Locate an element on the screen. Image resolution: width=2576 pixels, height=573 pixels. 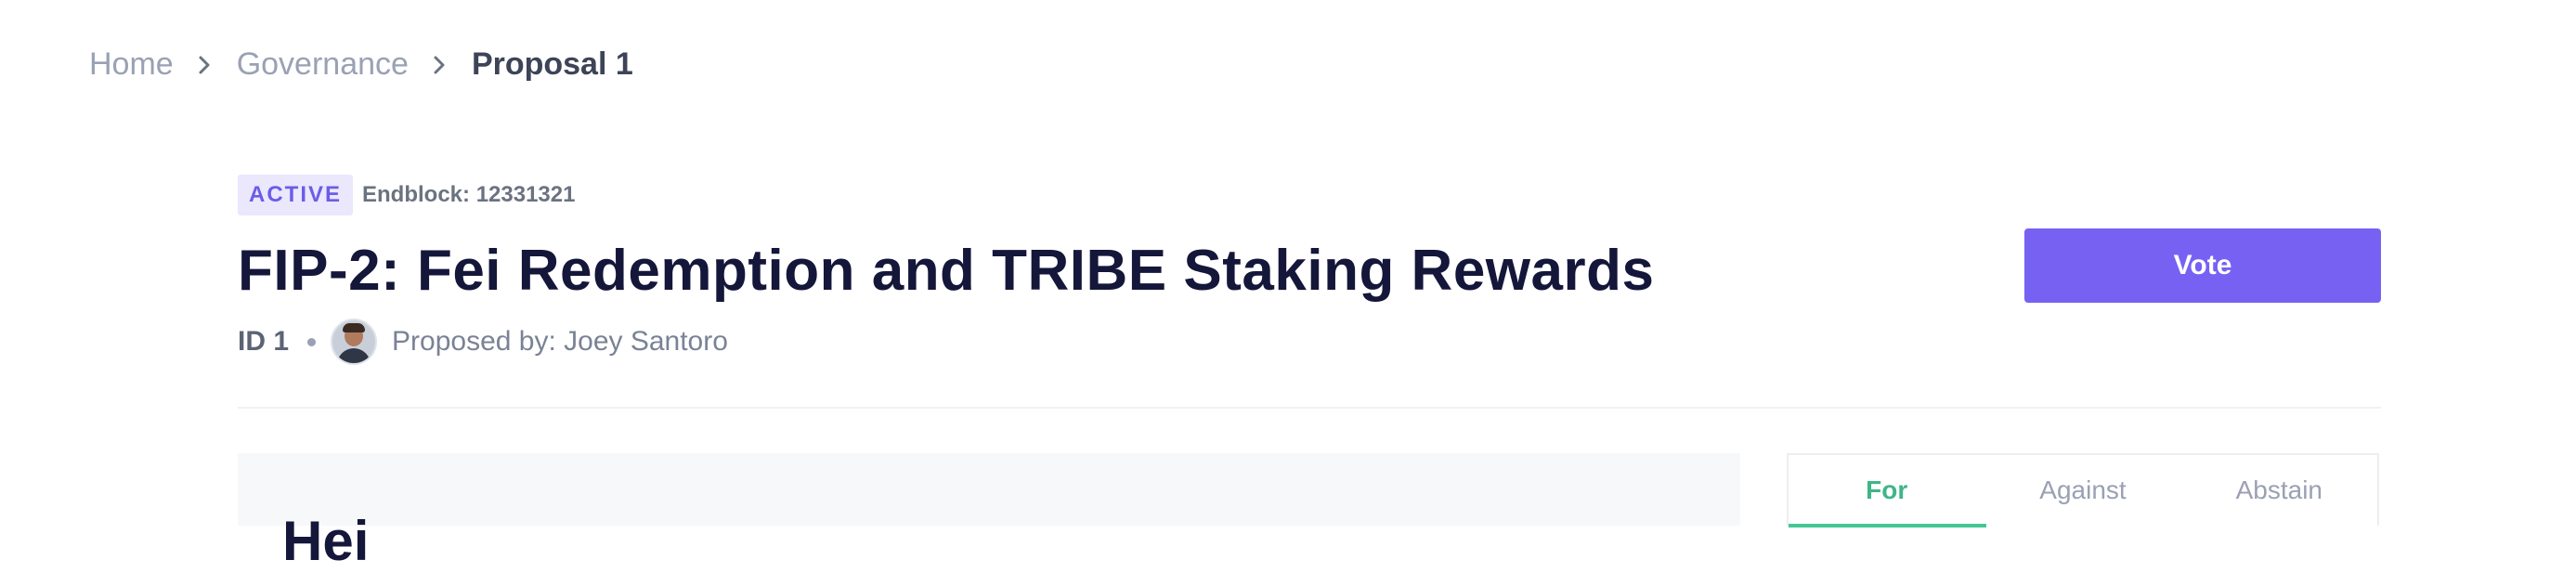
tab-against: Against is located at coordinates (2082, 490).